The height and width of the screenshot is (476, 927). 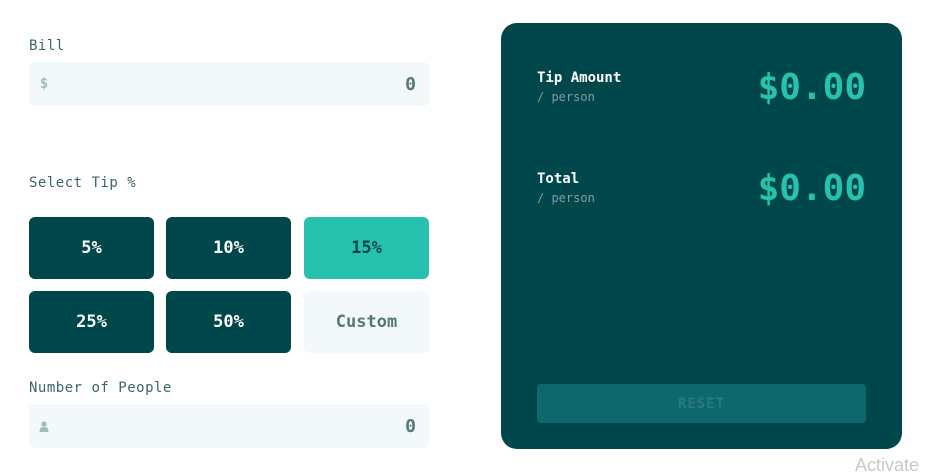 I want to click on tip-amount-per-person: / person, so click(x=566, y=97).